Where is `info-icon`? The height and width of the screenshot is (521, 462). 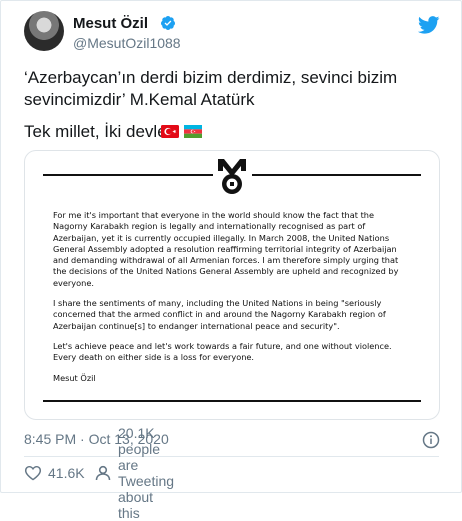
info-icon is located at coordinates (431, 440).